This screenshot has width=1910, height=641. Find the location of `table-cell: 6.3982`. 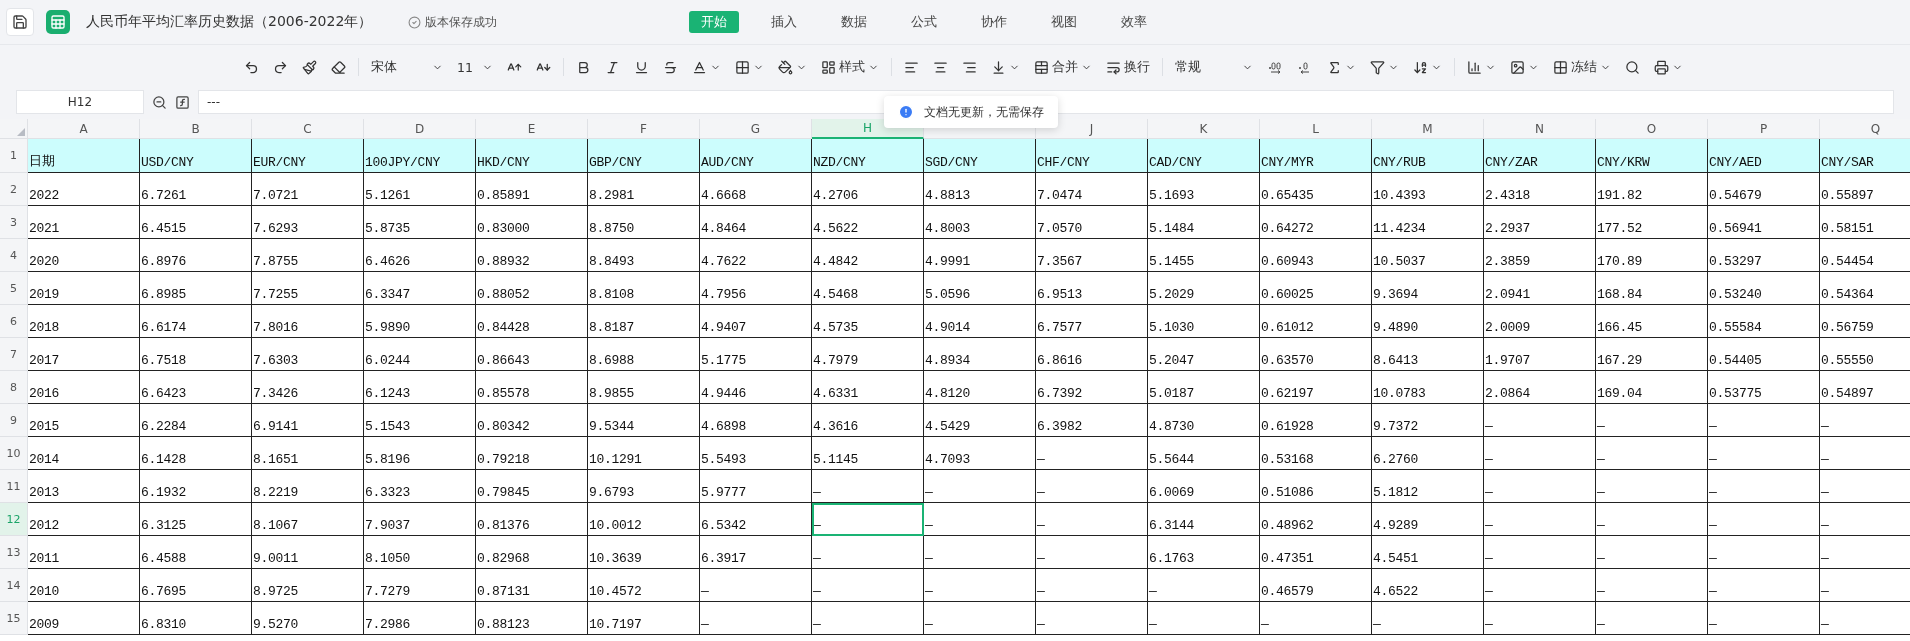

table-cell: 6.3982 is located at coordinates (1092, 420).